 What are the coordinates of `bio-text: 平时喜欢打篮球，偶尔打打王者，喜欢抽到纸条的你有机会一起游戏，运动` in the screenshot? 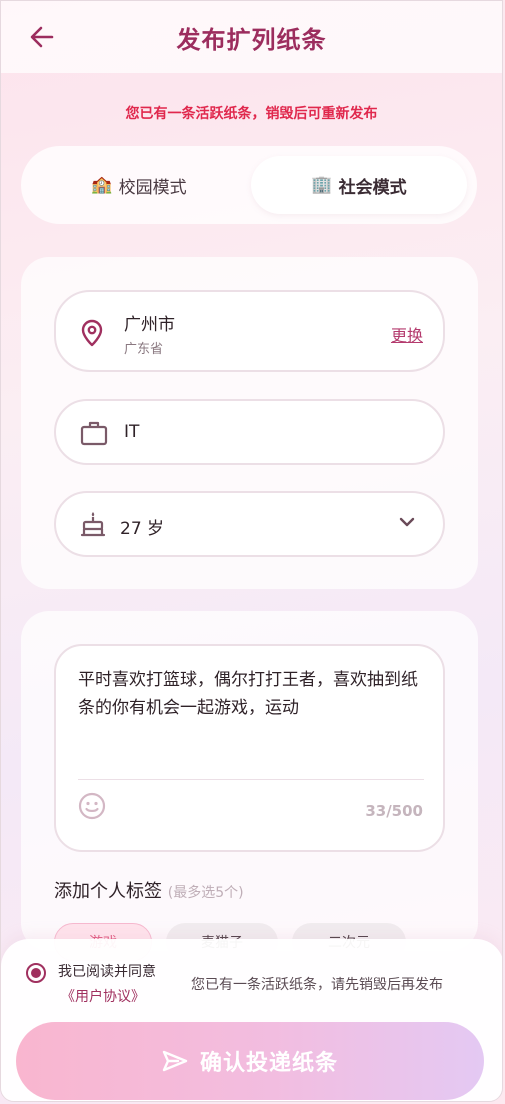 It's located at (248, 694).